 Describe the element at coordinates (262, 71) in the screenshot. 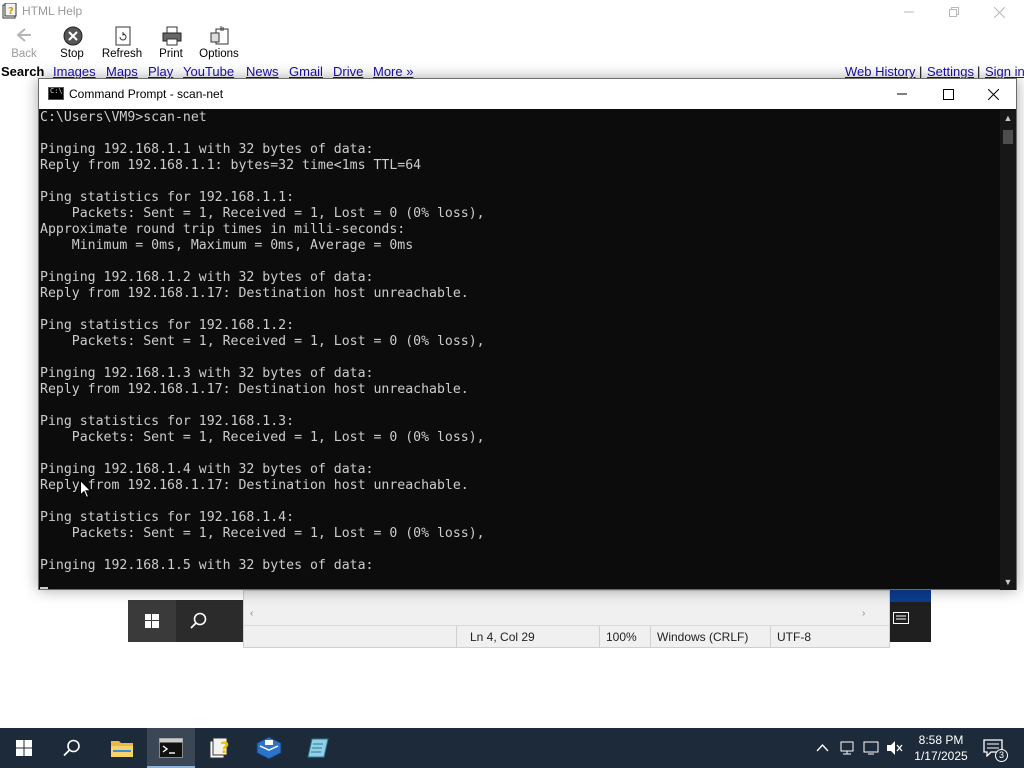

I see `nav-link-news: News` at that location.